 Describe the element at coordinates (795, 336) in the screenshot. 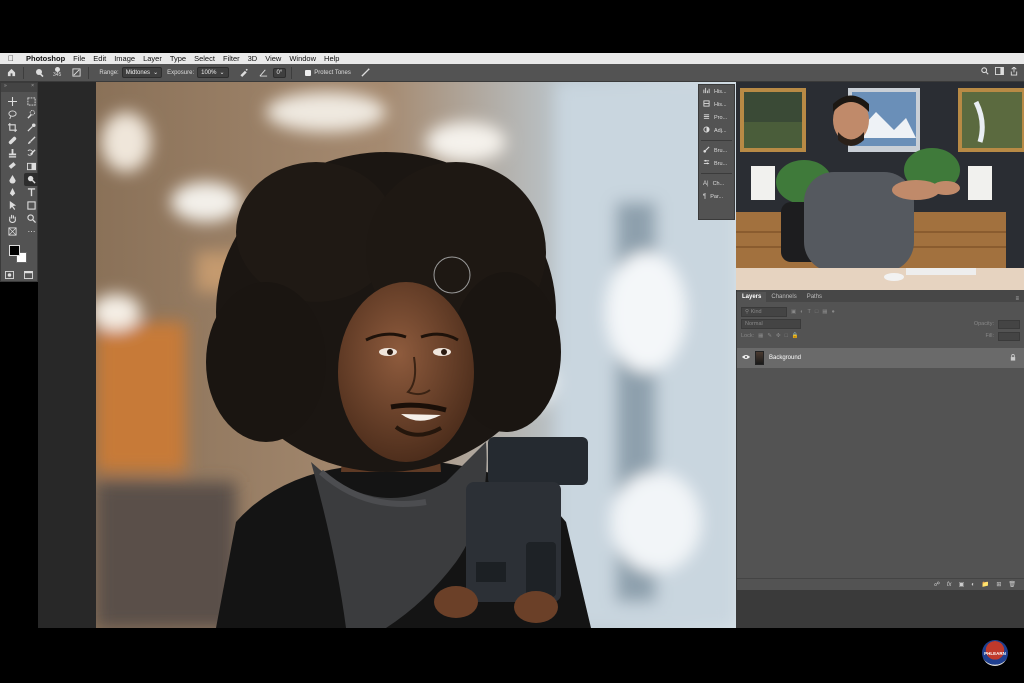

I see `lock-all-icon: 🔒` at that location.